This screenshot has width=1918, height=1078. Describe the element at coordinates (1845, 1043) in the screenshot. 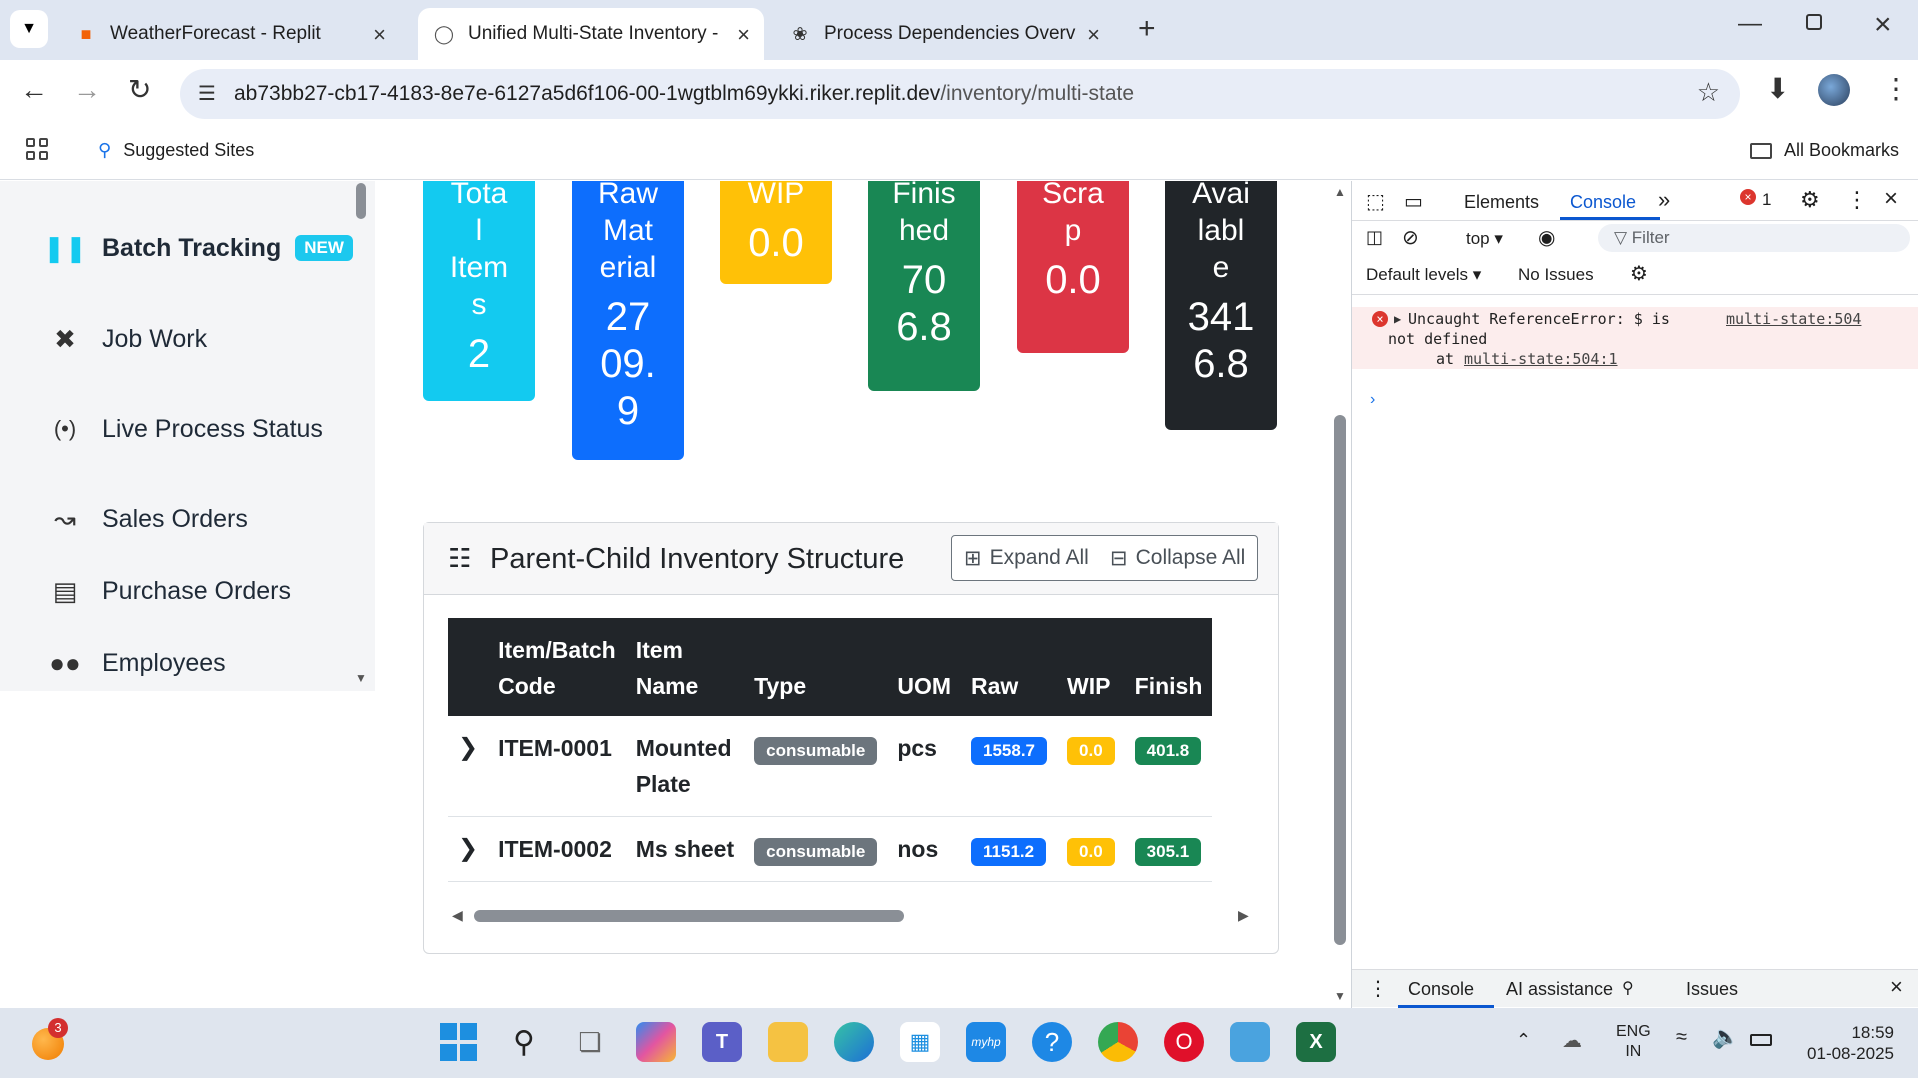

I see `clock: 18:59 01-08-2025` at that location.